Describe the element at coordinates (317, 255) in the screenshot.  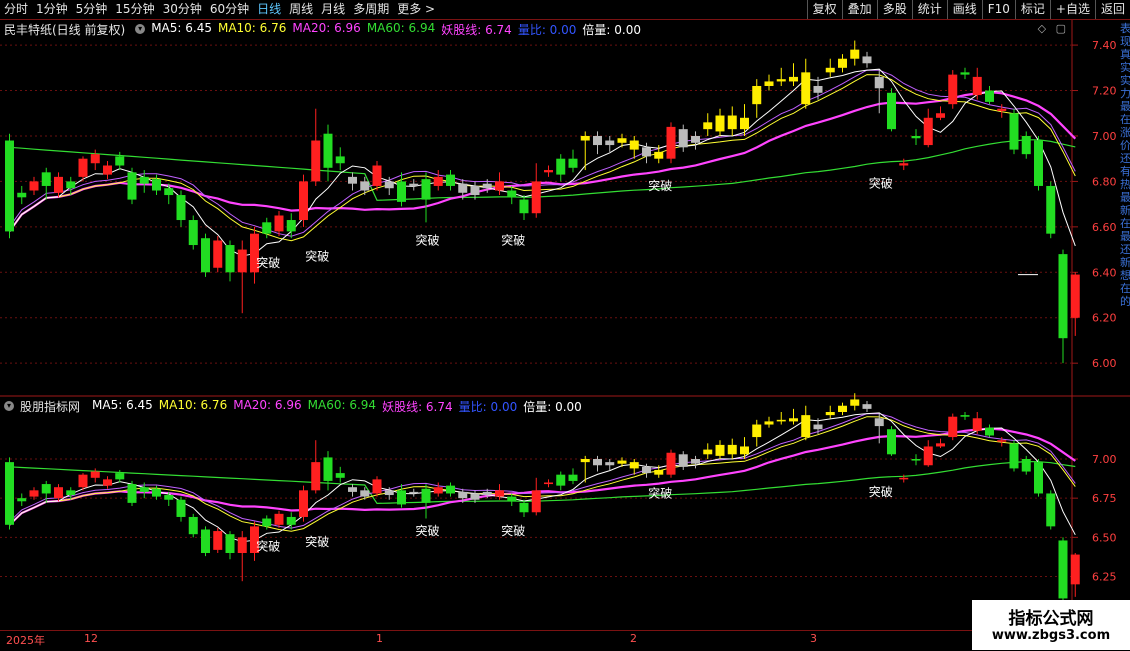
I see `top-signal-label: 突破` at that location.